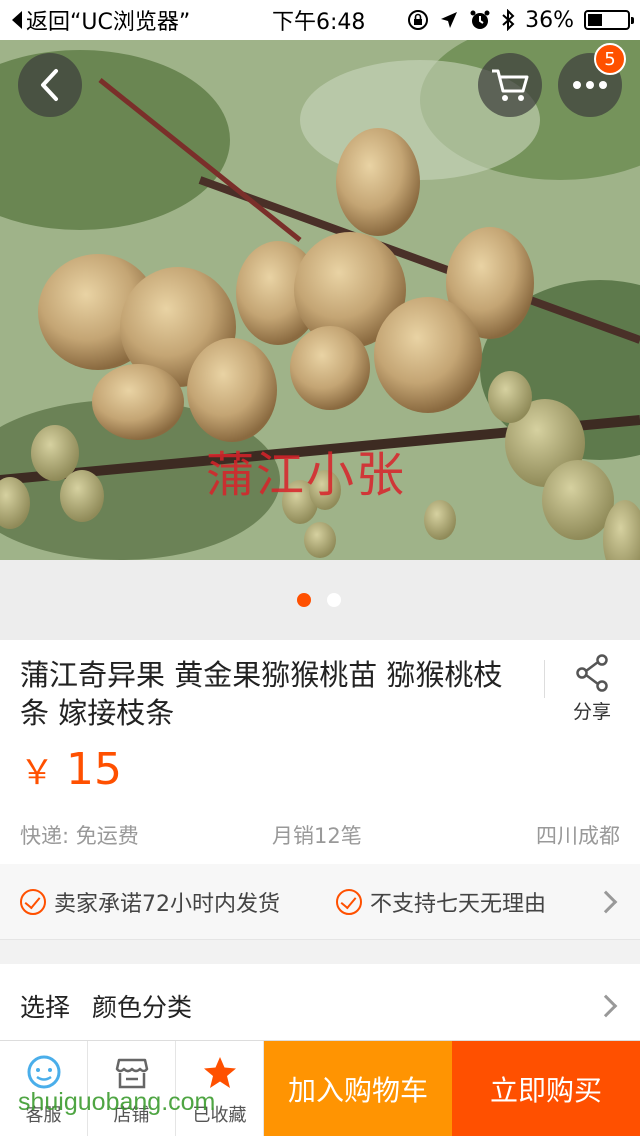 This screenshot has width=640, height=1136. I want to click on select-label: 选择, so click(45, 1007).